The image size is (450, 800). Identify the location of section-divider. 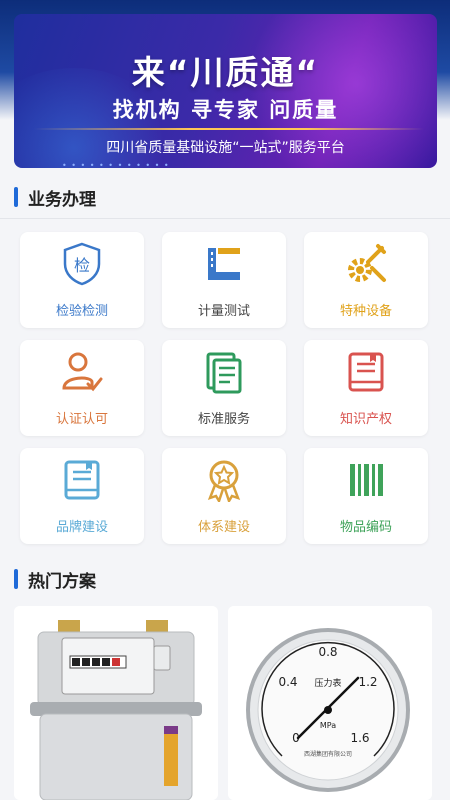
(225, 218).